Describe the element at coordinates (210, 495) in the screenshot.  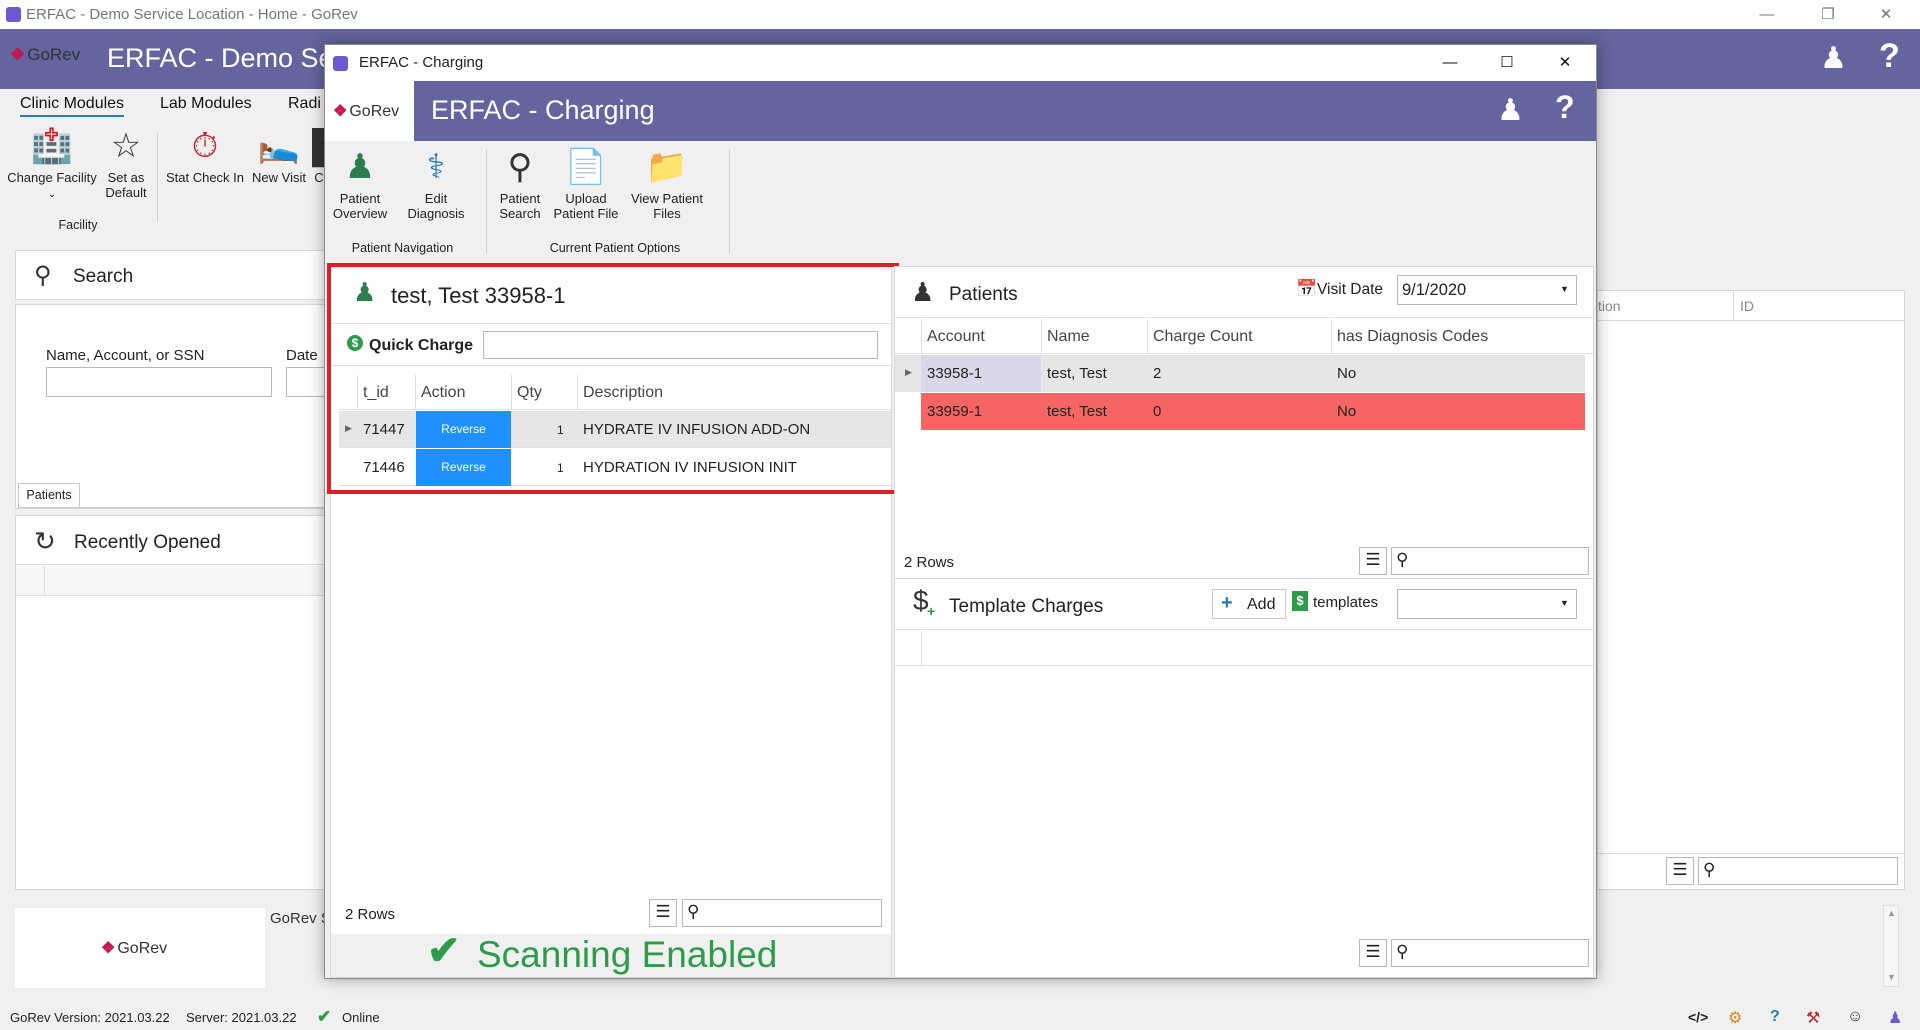
I see `patients-tab-strip` at that location.